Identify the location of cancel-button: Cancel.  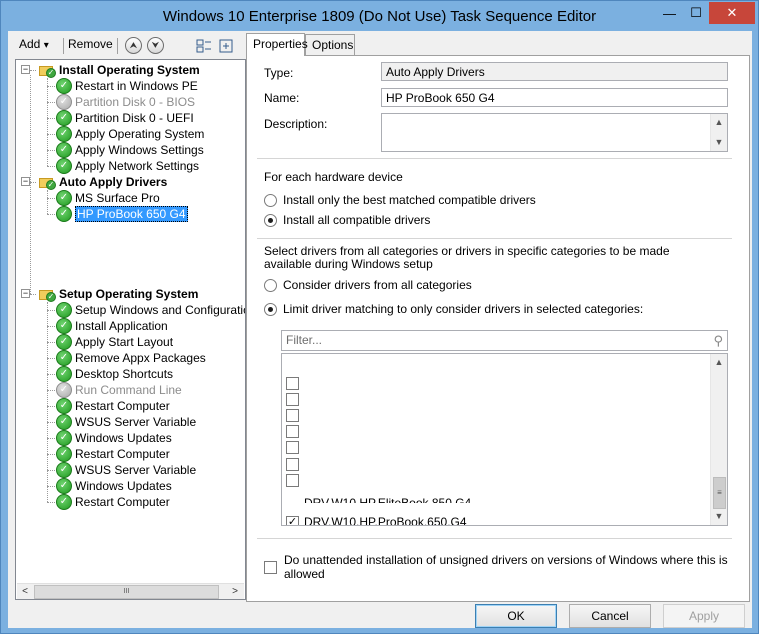
(610, 616).